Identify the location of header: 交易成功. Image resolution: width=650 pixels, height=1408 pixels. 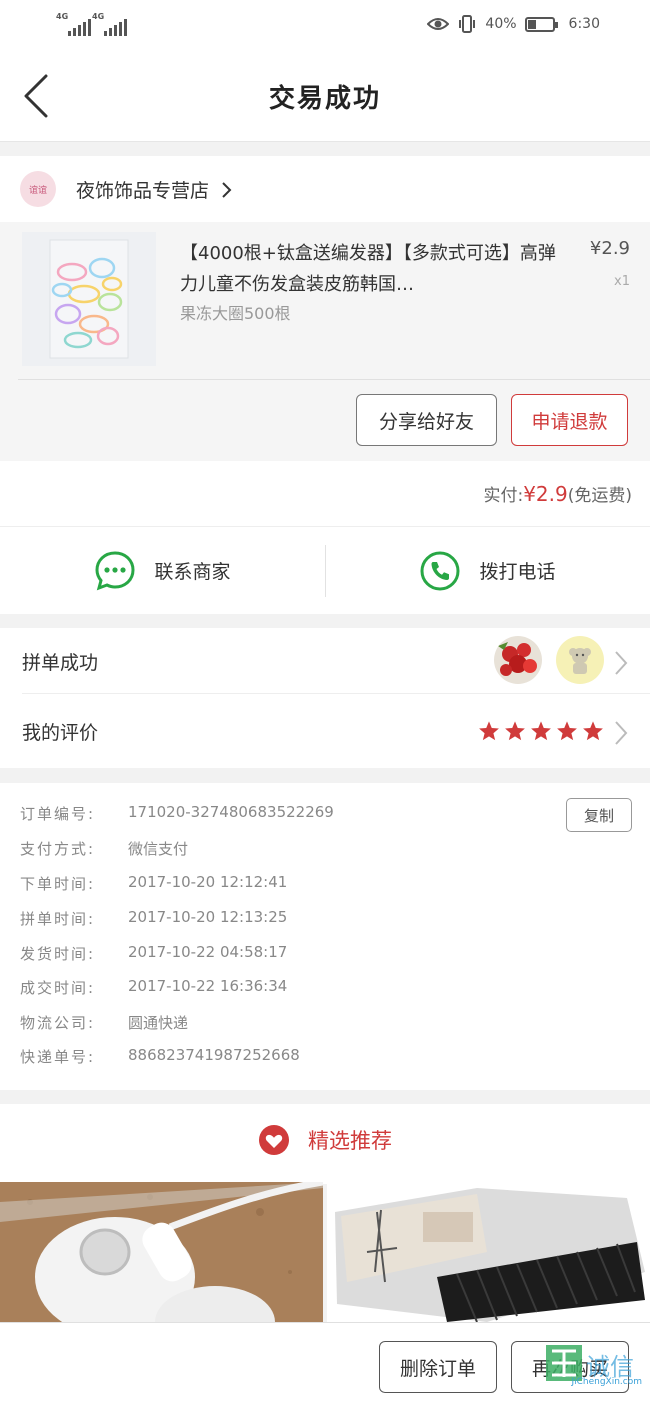
(325, 97).